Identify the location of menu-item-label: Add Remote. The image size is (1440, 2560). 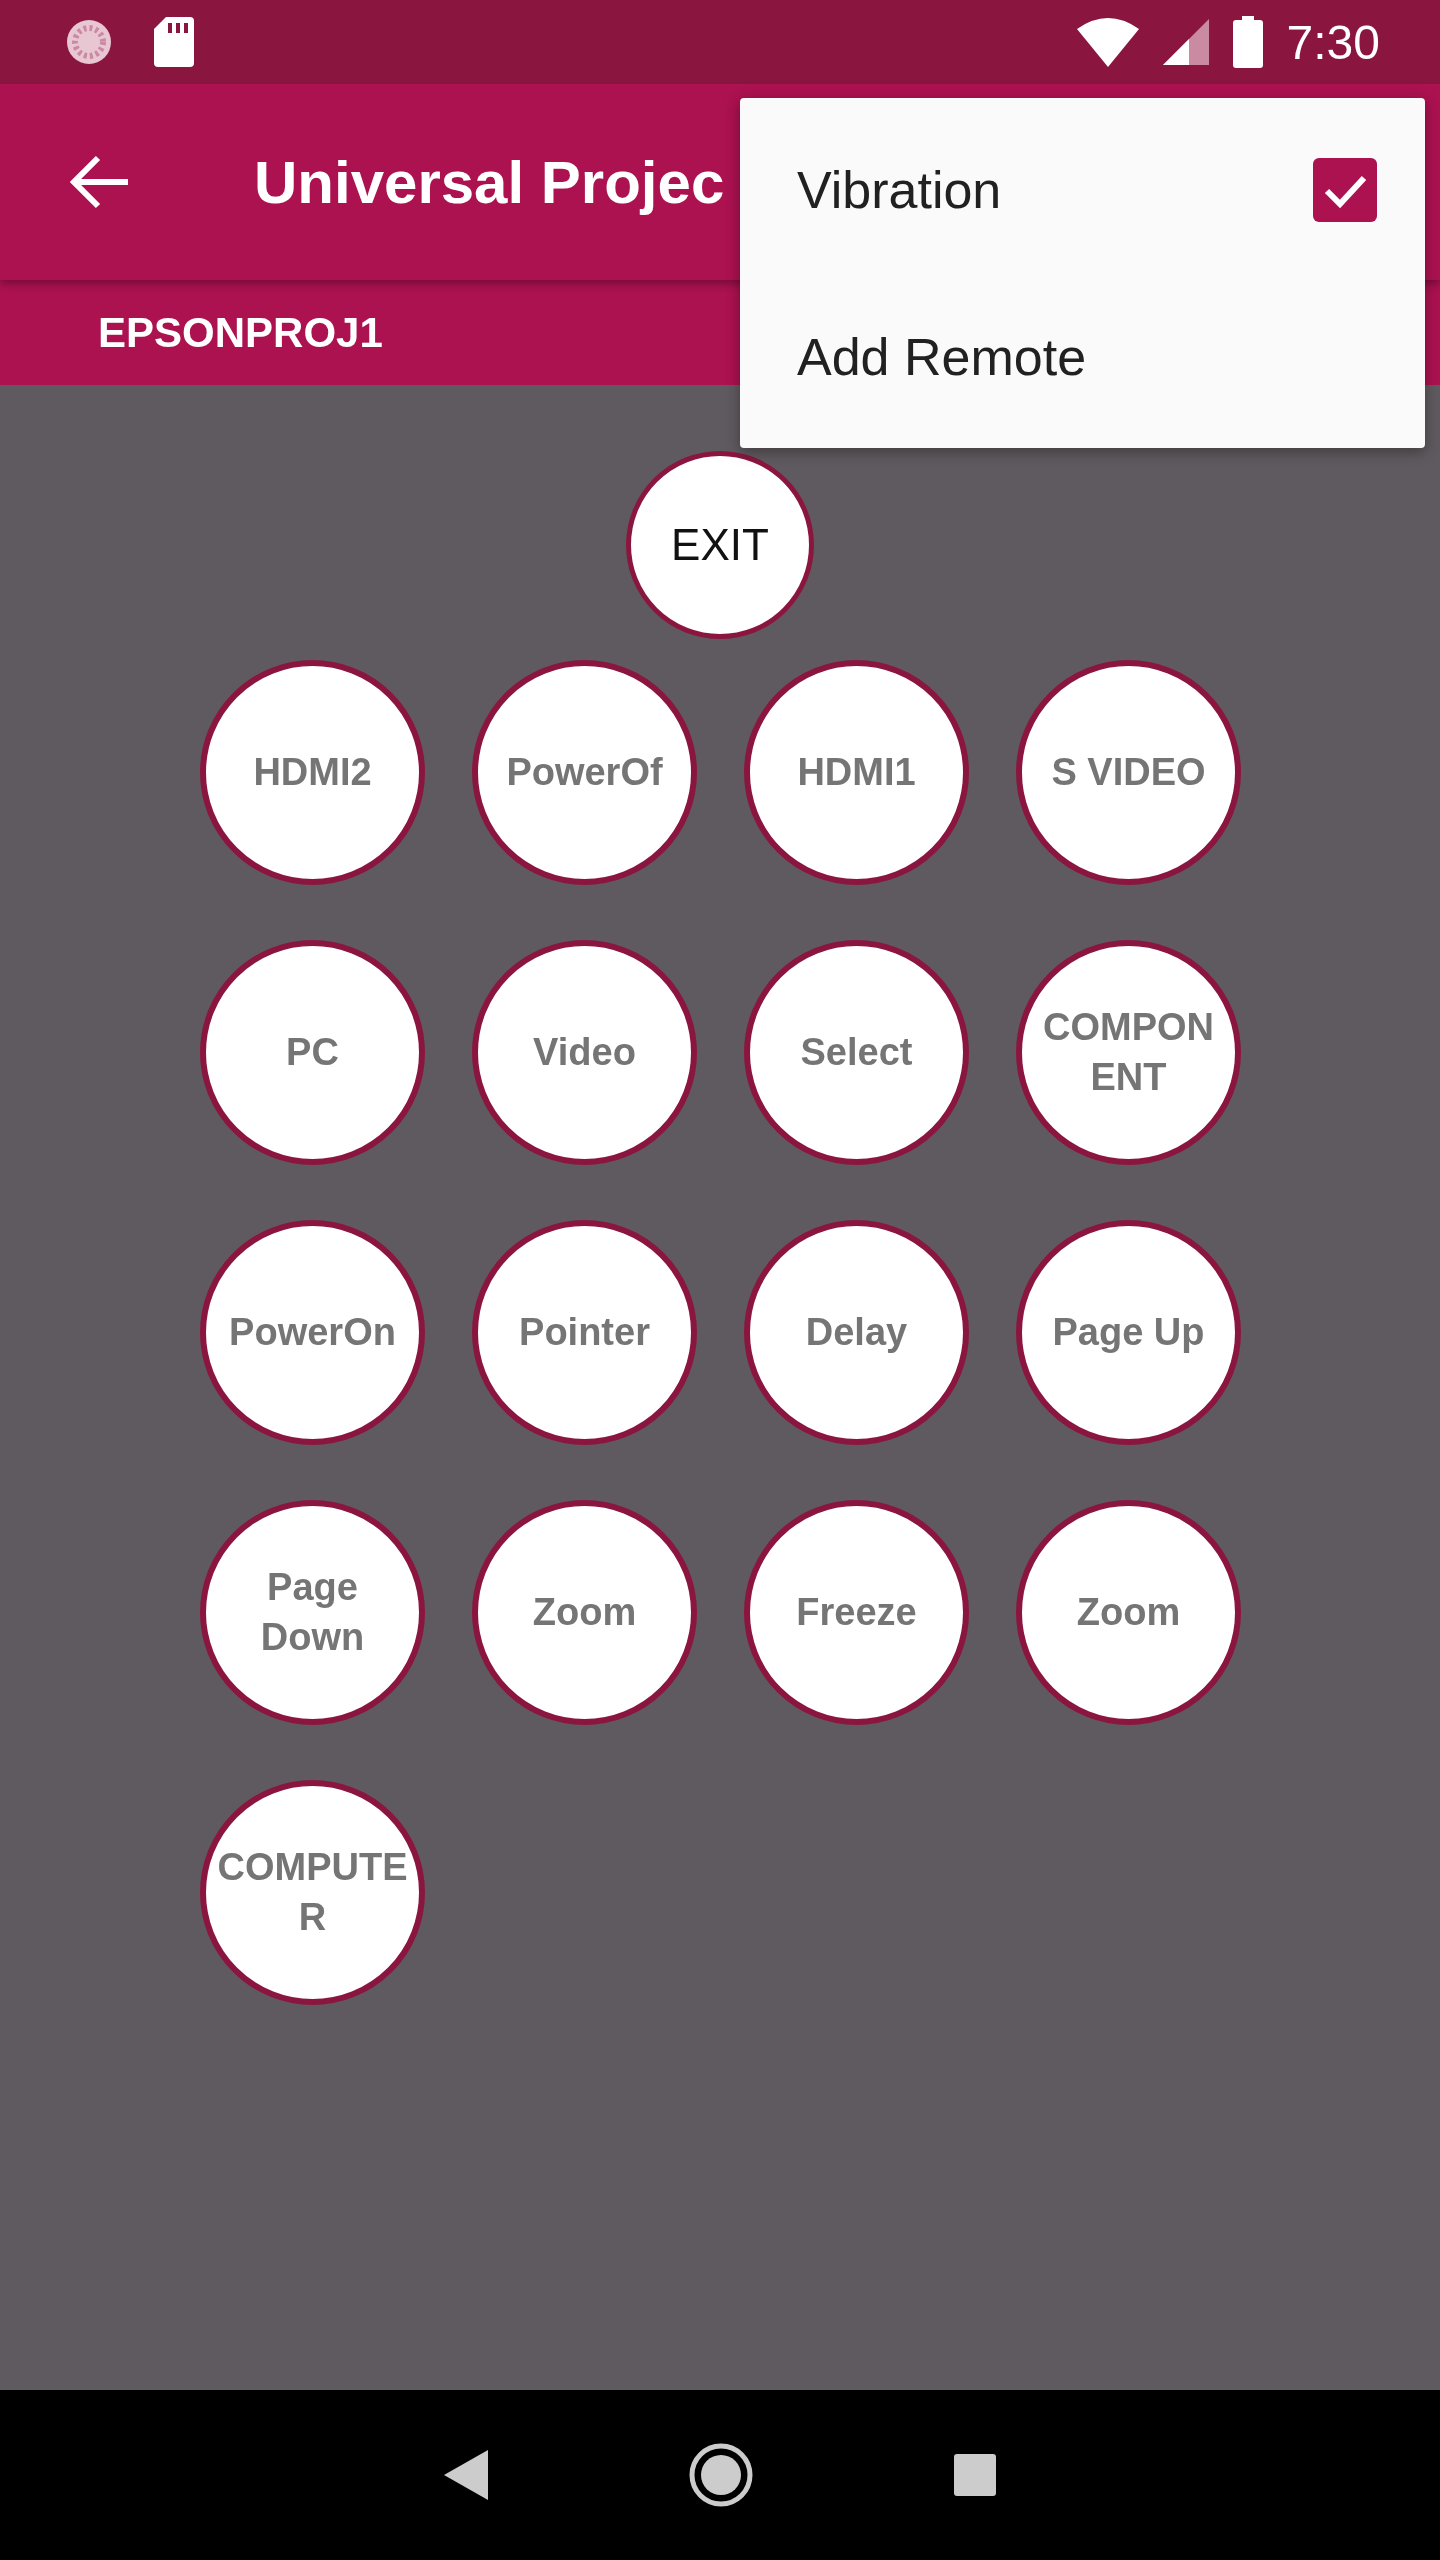
(942, 356).